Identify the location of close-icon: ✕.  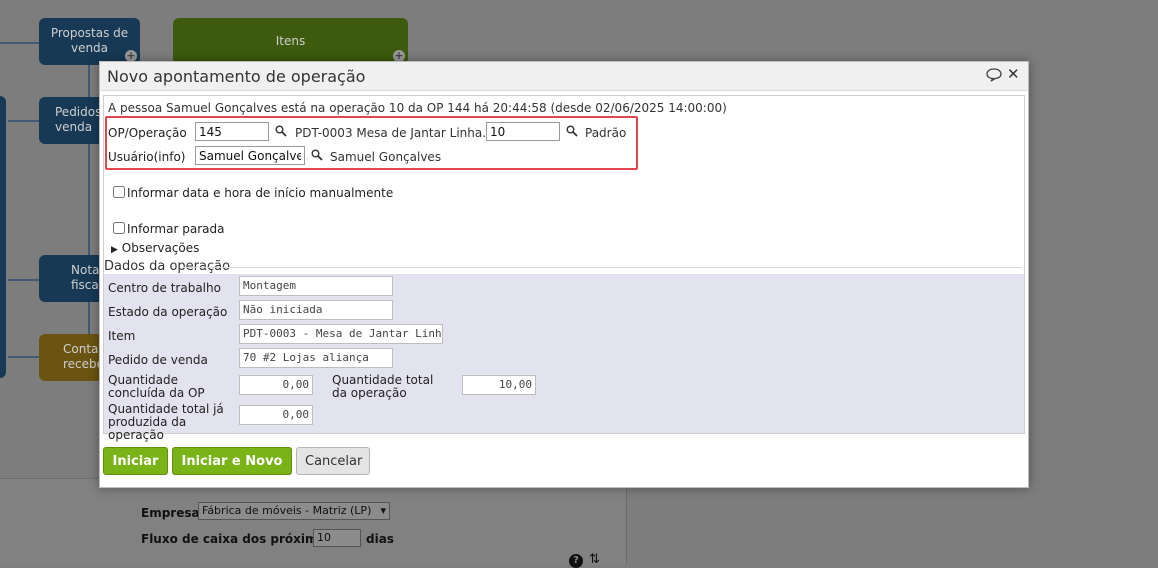
(1013, 74).